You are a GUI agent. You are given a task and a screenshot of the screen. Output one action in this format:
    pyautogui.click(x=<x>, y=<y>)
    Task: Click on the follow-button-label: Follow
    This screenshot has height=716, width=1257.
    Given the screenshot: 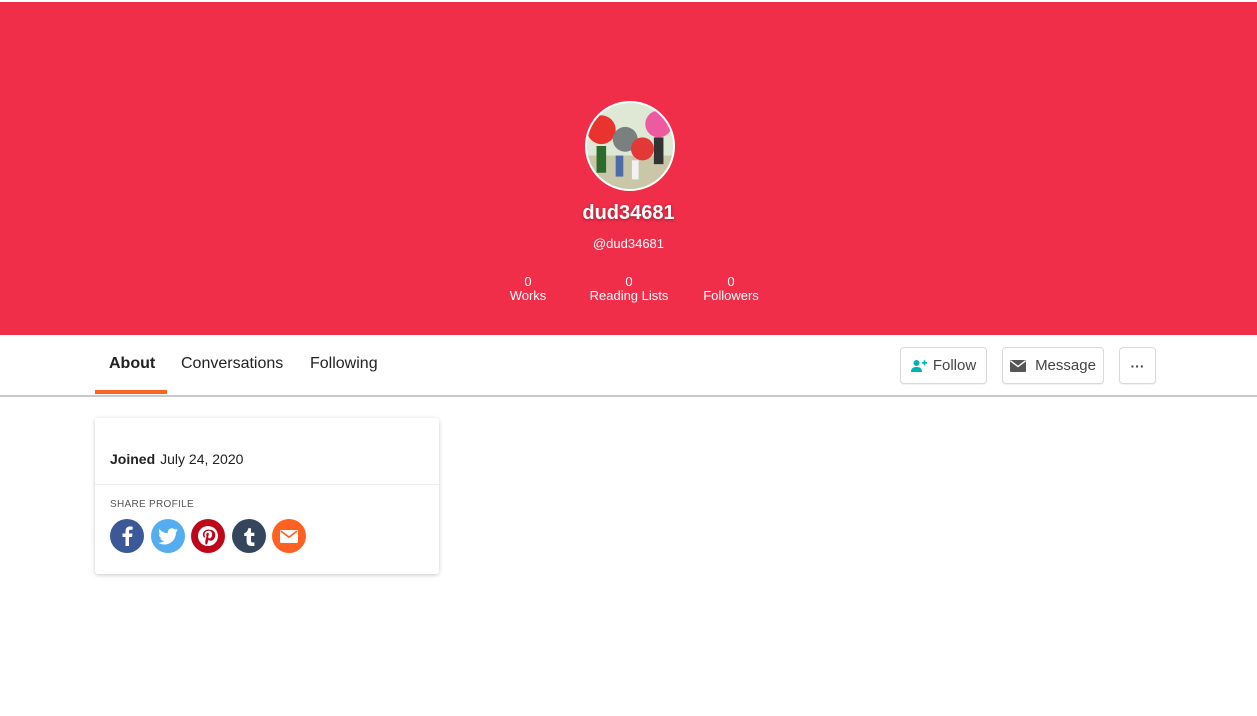 What is the action you would take?
    pyautogui.click(x=954, y=365)
    